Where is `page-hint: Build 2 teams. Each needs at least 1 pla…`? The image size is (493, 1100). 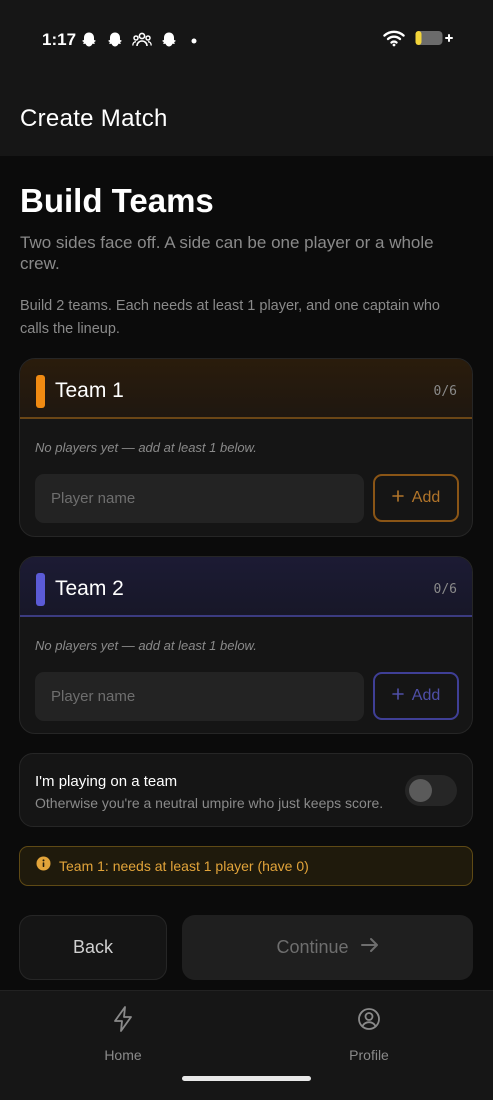 page-hint: Build 2 teams. Each needs at least 1 pla… is located at coordinates (230, 317).